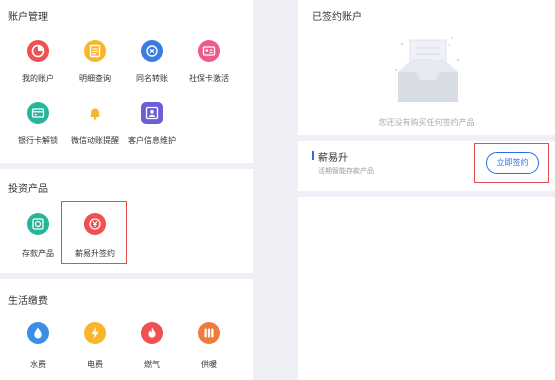 This screenshot has height=380, width=555. I want to click on heating-bill-label: 供暖, so click(209, 364).